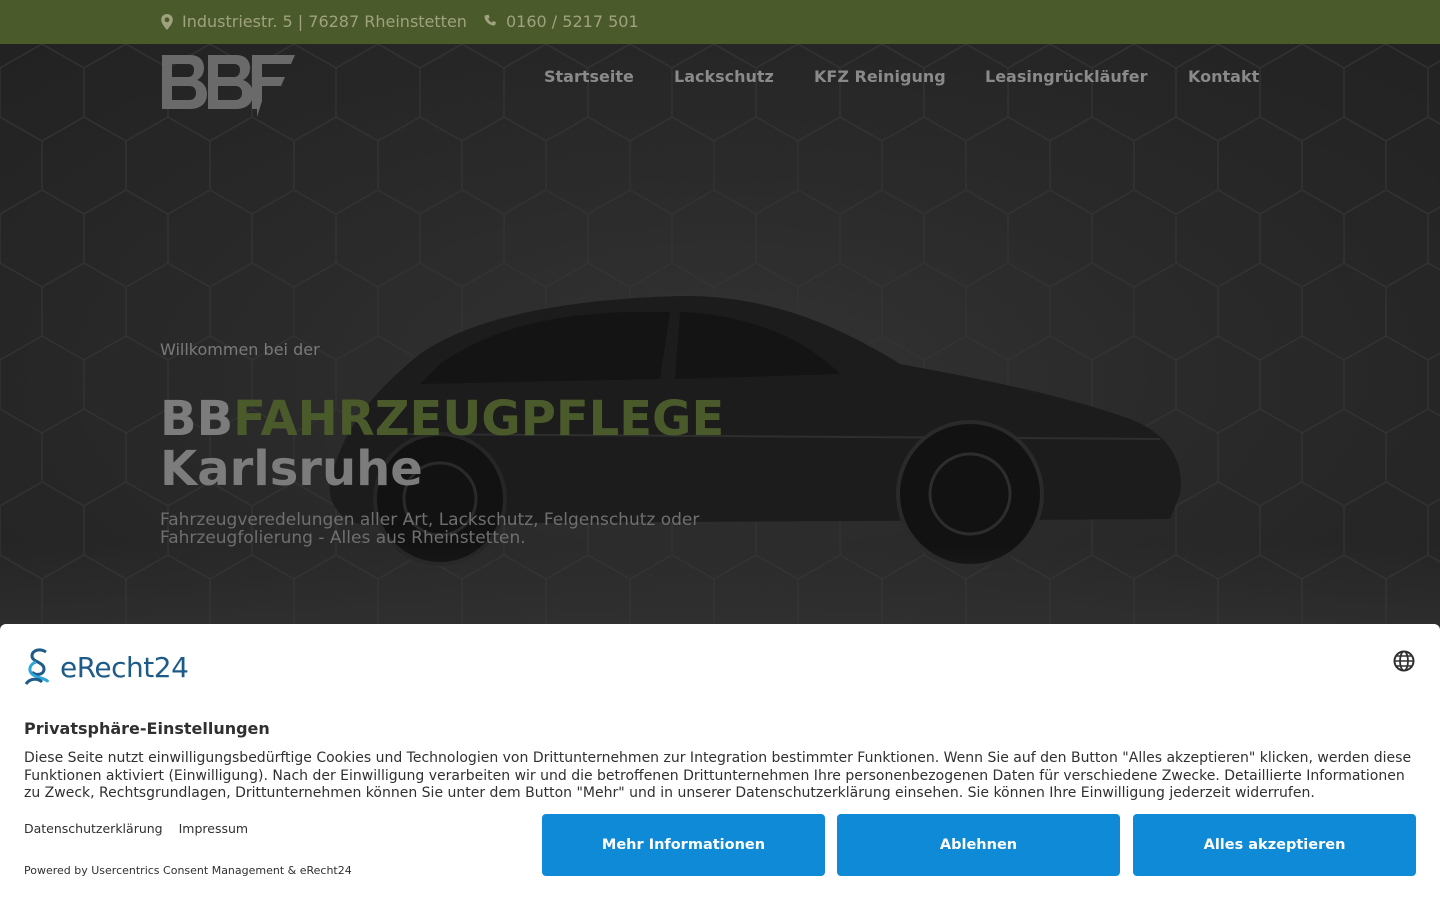 This screenshot has height=900, width=1440. Describe the element at coordinates (572, 21) in the screenshot. I see `phone-text: 0160 / 5217 501` at that location.